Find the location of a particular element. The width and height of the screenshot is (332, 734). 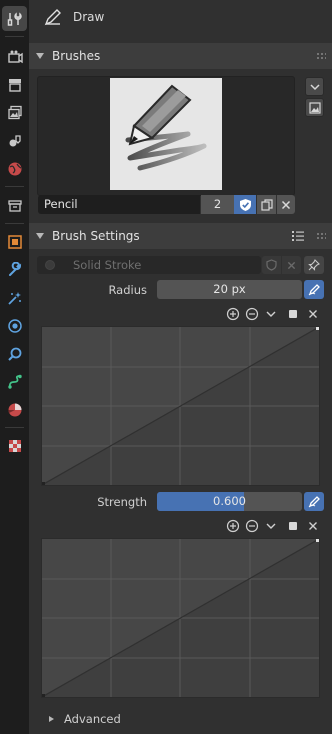

world-icon is located at coordinates (14, 168).